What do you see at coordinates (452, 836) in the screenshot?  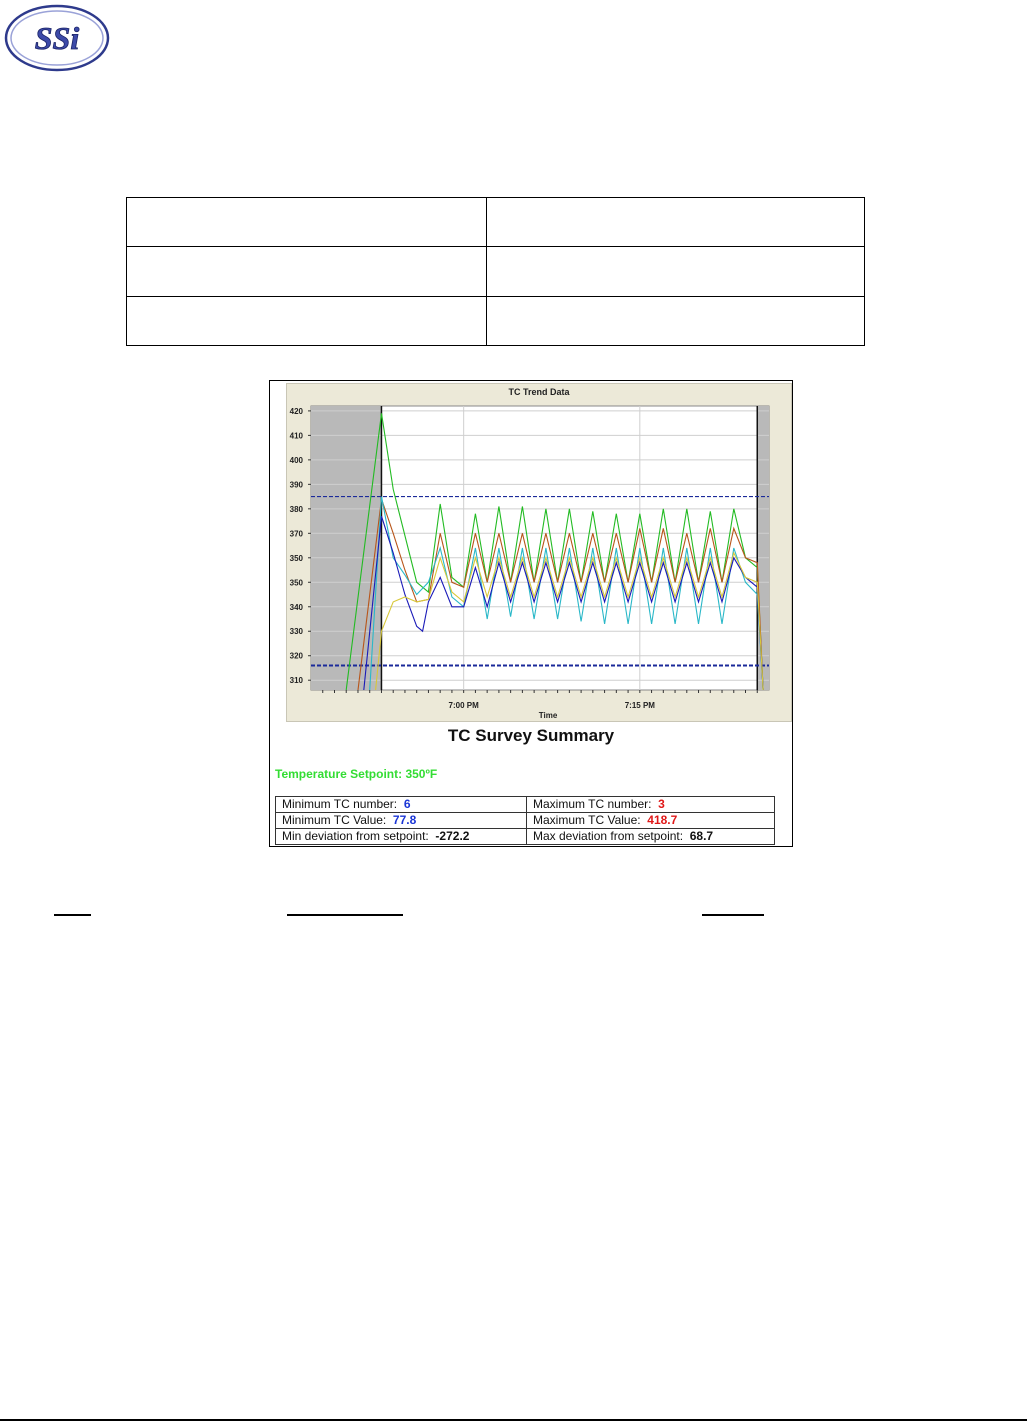 I see `min-deviation: -272.2` at bounding box center [452, 836].